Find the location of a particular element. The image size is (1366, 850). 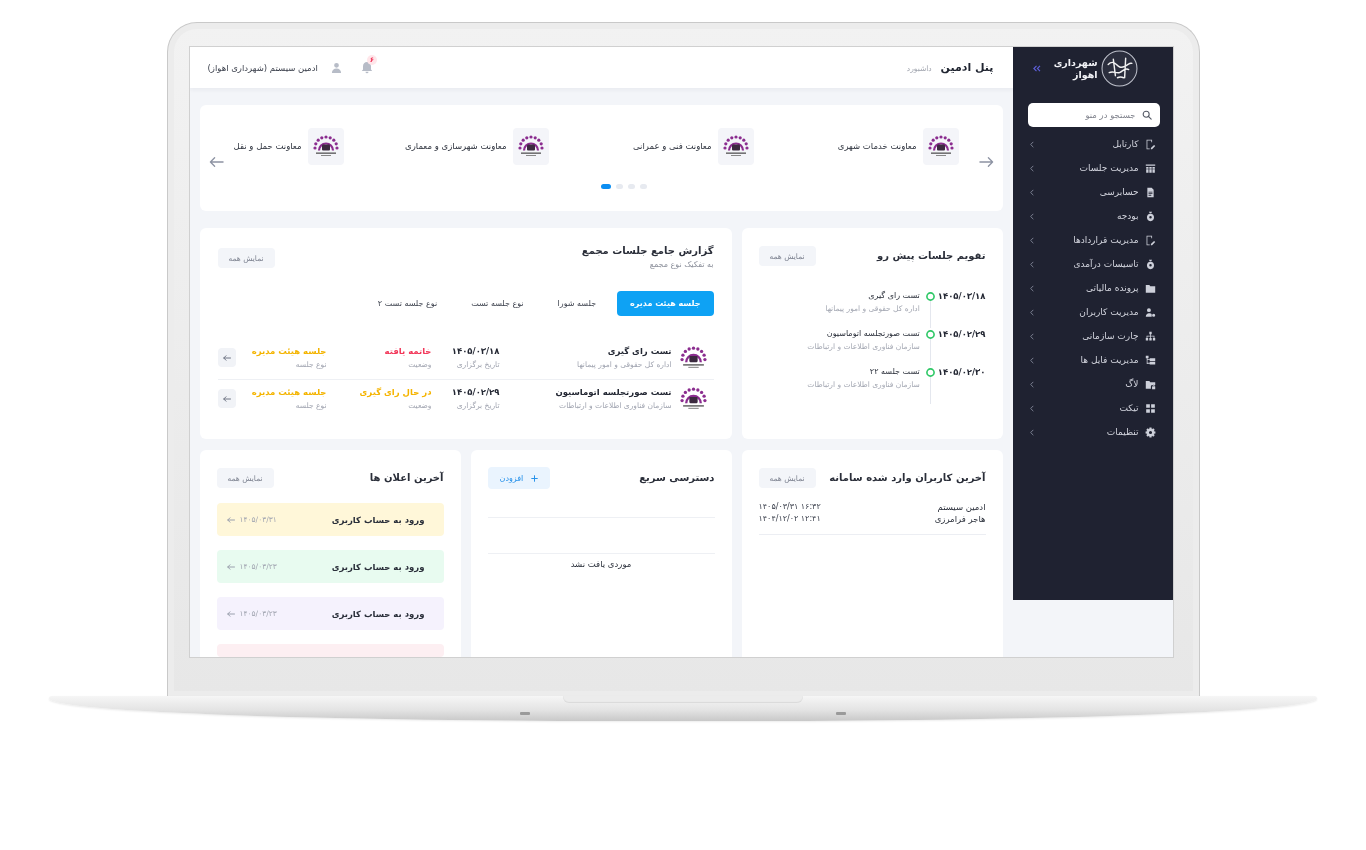

event-title: تست رای گیری is located at coordinates (894, 296).